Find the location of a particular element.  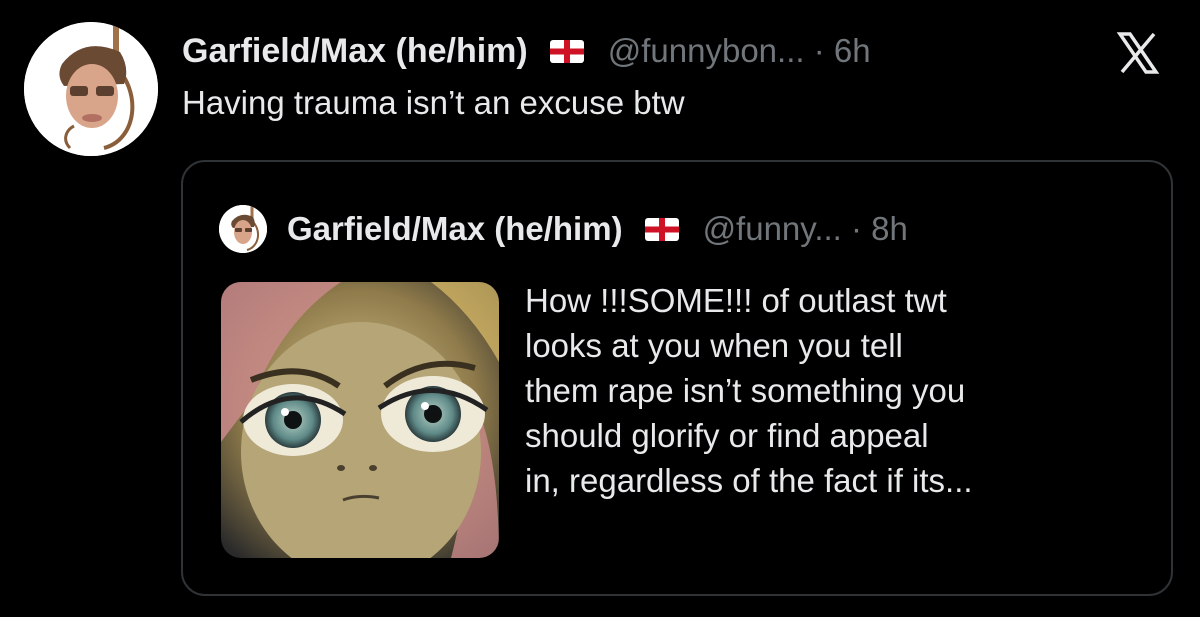

quoted-author-avatar is located at coordinates (243, 229).